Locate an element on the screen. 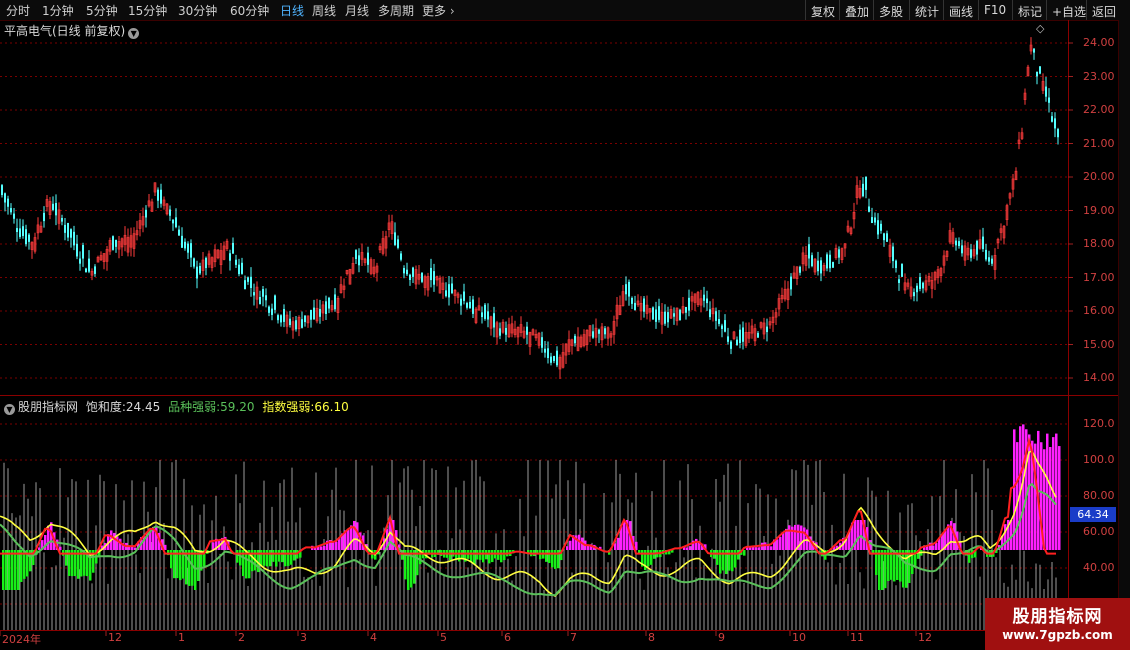 This screenshot has width=1130, height=650. main-panel-title: 平高电气(日线 前复权) ▼ is located at coordinates (72, 30).